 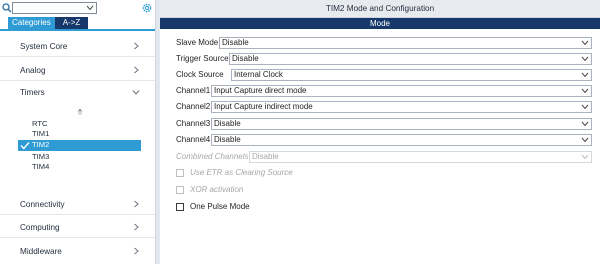 What do you see at coordinates (220, 206) in the screenshot?
I see `one-pulse-label: One Pulse Mode` at bounding box center [220, 206].